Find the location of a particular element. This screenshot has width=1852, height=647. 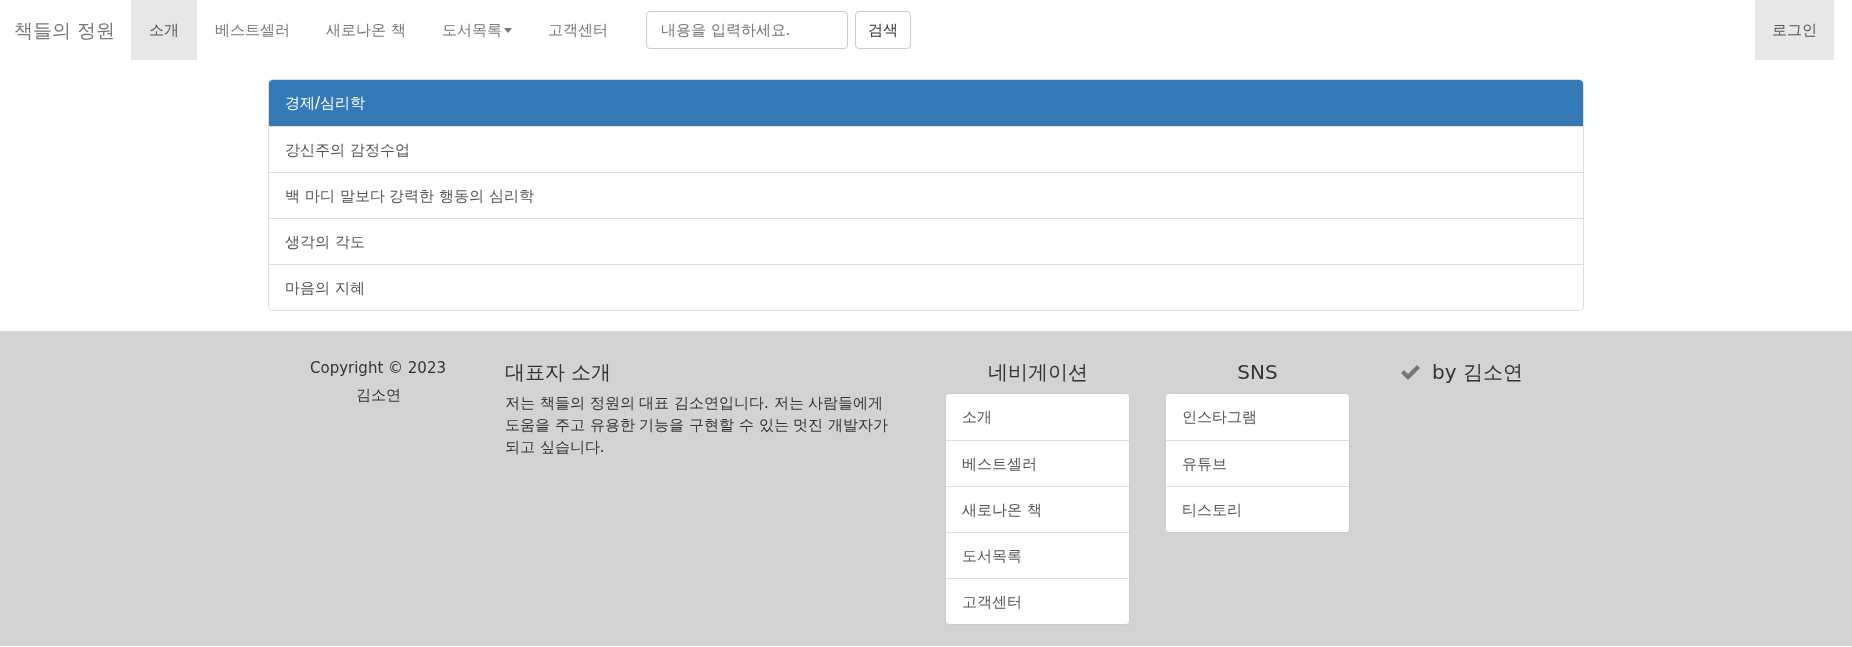

search-button: 검색 is located at coordinates (882, 30).